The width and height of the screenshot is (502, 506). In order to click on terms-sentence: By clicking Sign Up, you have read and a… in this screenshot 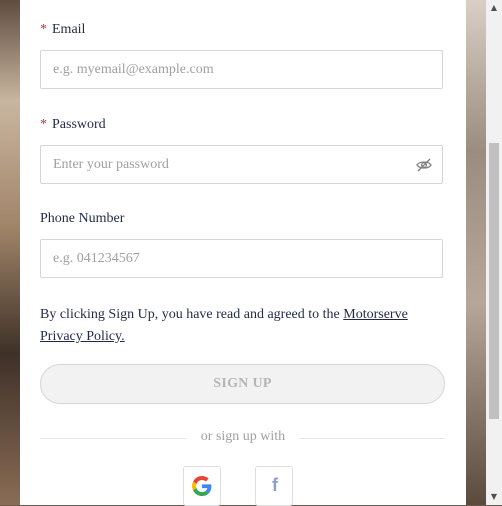, I will do `click(192, 314)`.